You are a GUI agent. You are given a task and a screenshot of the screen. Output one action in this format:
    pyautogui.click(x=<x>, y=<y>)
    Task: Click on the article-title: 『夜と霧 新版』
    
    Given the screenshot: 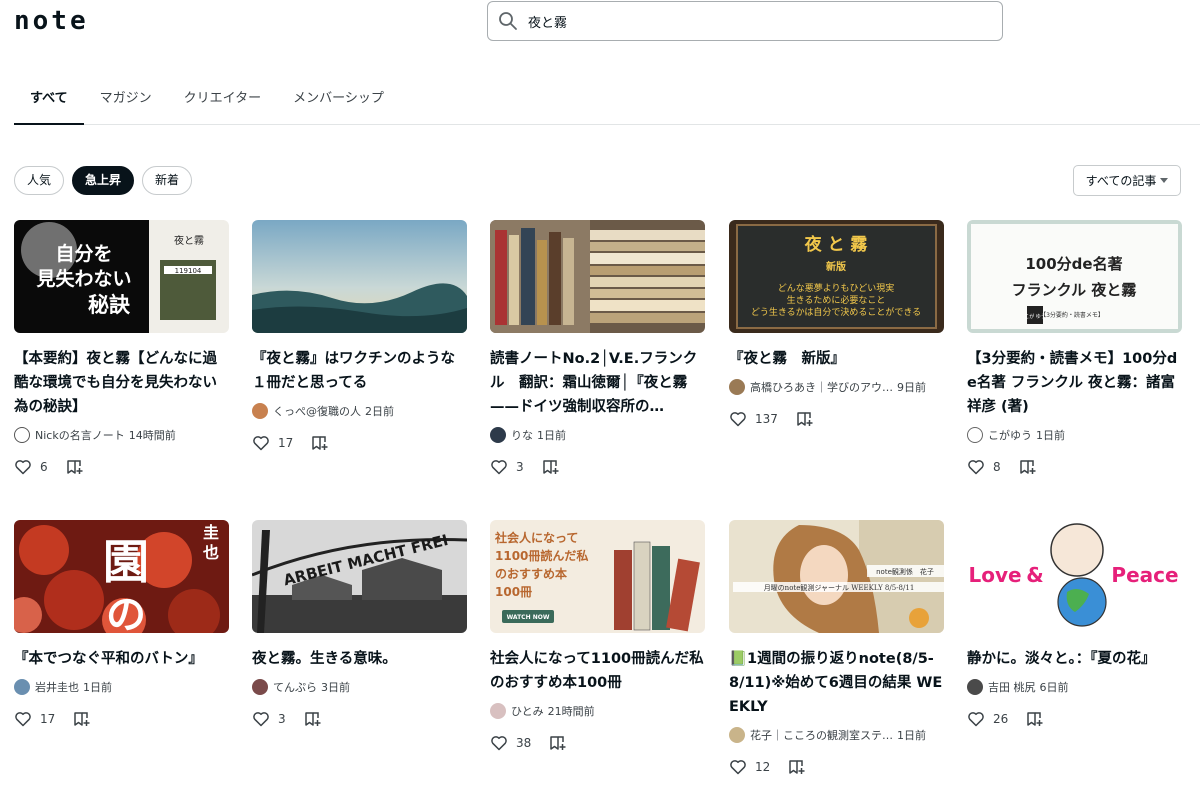 What is the action you would take?
    pyautogui.click(x=836, y=359)
    